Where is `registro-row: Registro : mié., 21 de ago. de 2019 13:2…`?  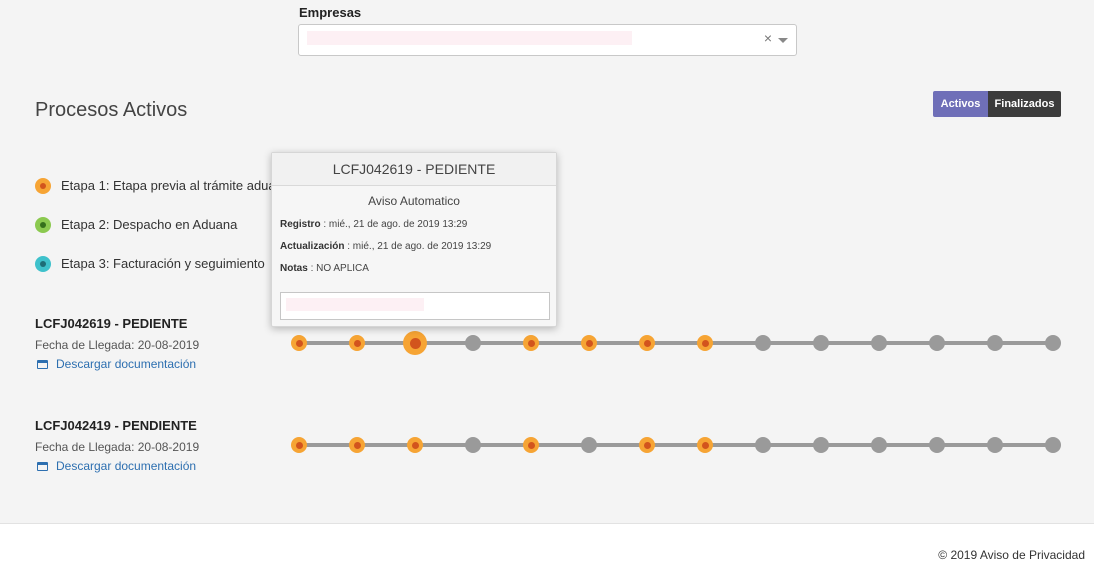
registro-row: Registro : mié., 21 de ago. de 2019 13:2… is located at coordinates (414, 224).